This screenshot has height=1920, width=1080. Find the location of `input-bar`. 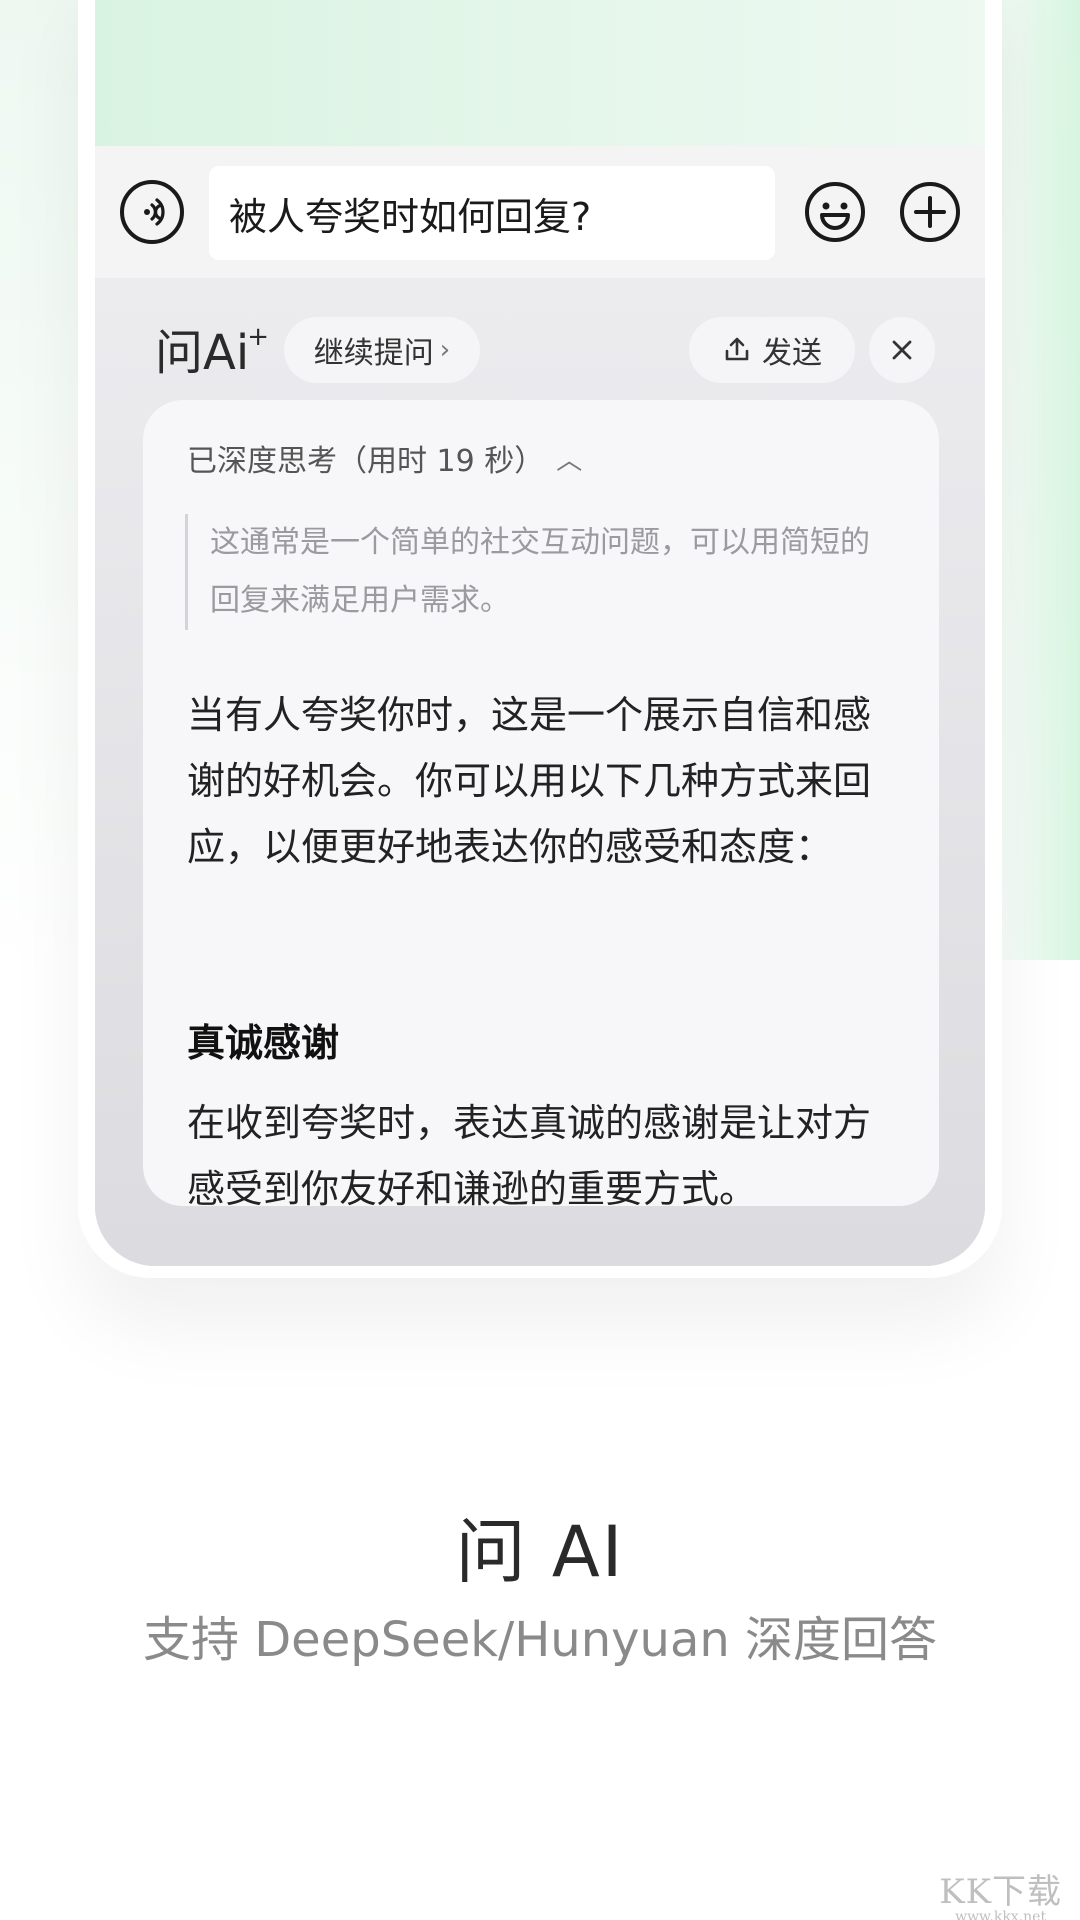

input-bar is located at coordinates (540, 212).